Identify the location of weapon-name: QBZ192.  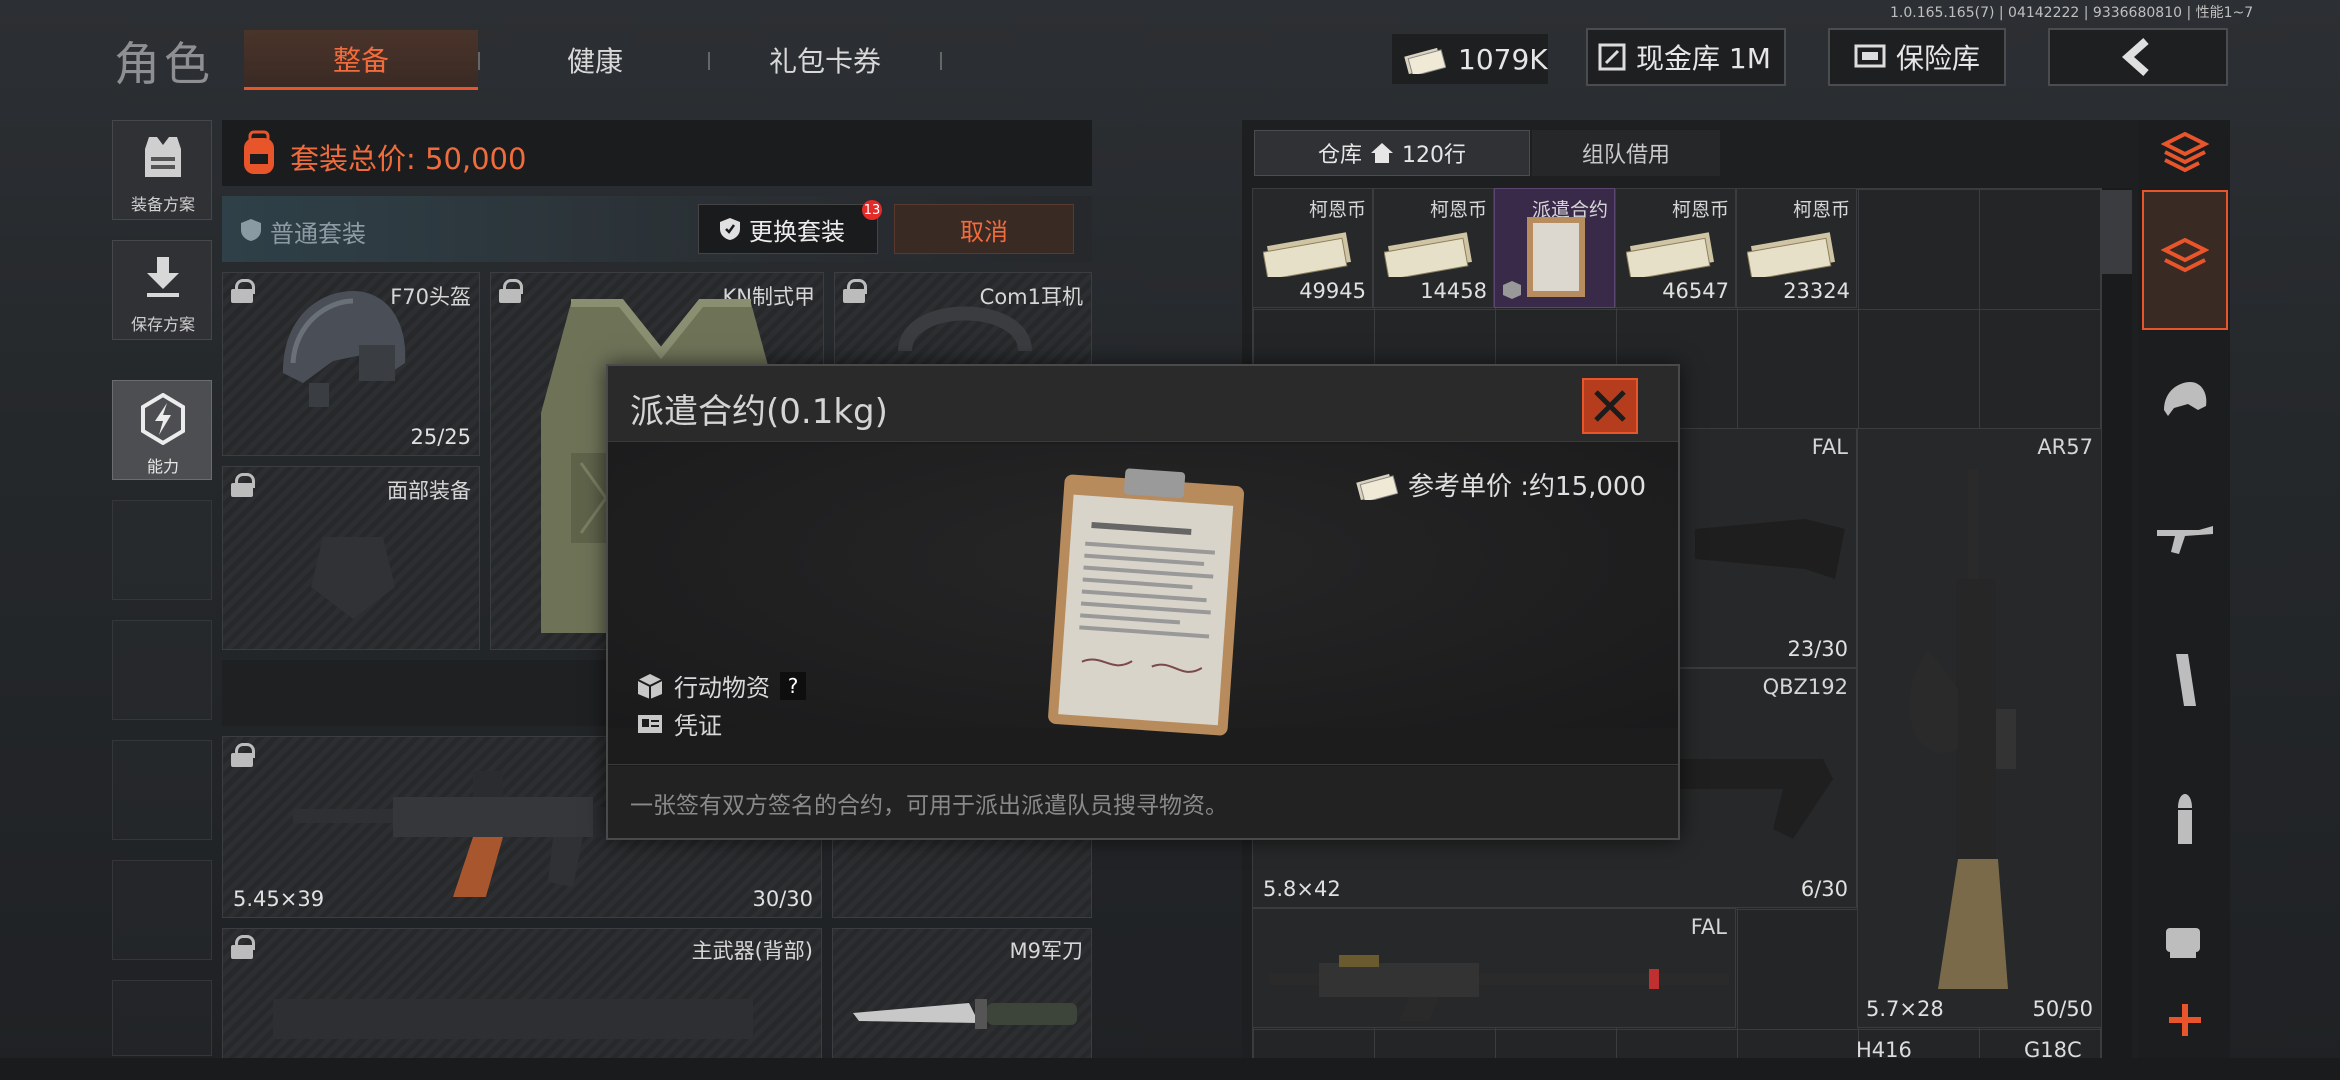
(1805, 687).